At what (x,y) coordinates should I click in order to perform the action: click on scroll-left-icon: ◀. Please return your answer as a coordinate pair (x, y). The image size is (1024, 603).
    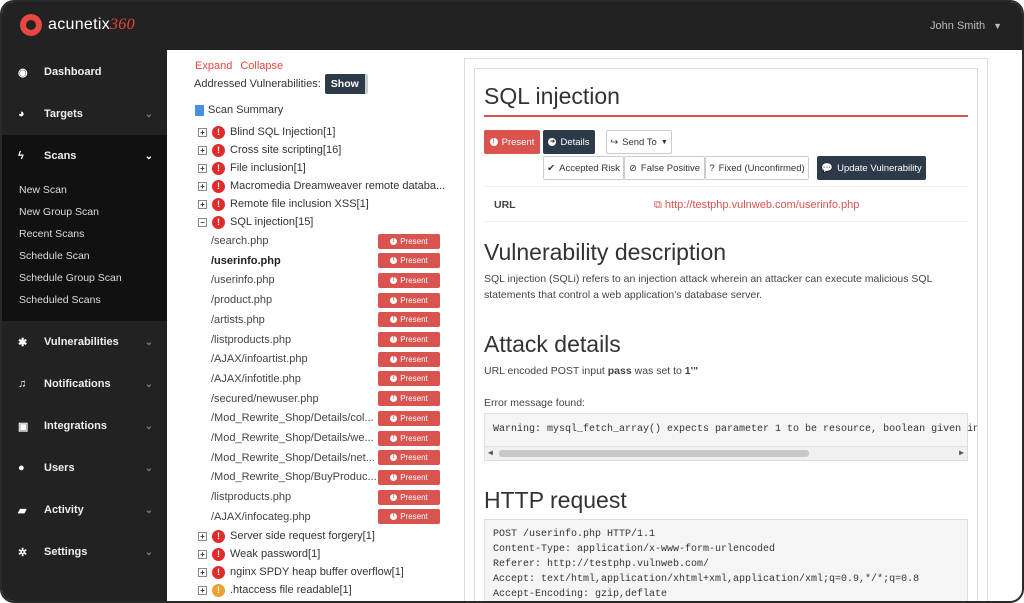
    Looking at the image, I should click on (490, 453).